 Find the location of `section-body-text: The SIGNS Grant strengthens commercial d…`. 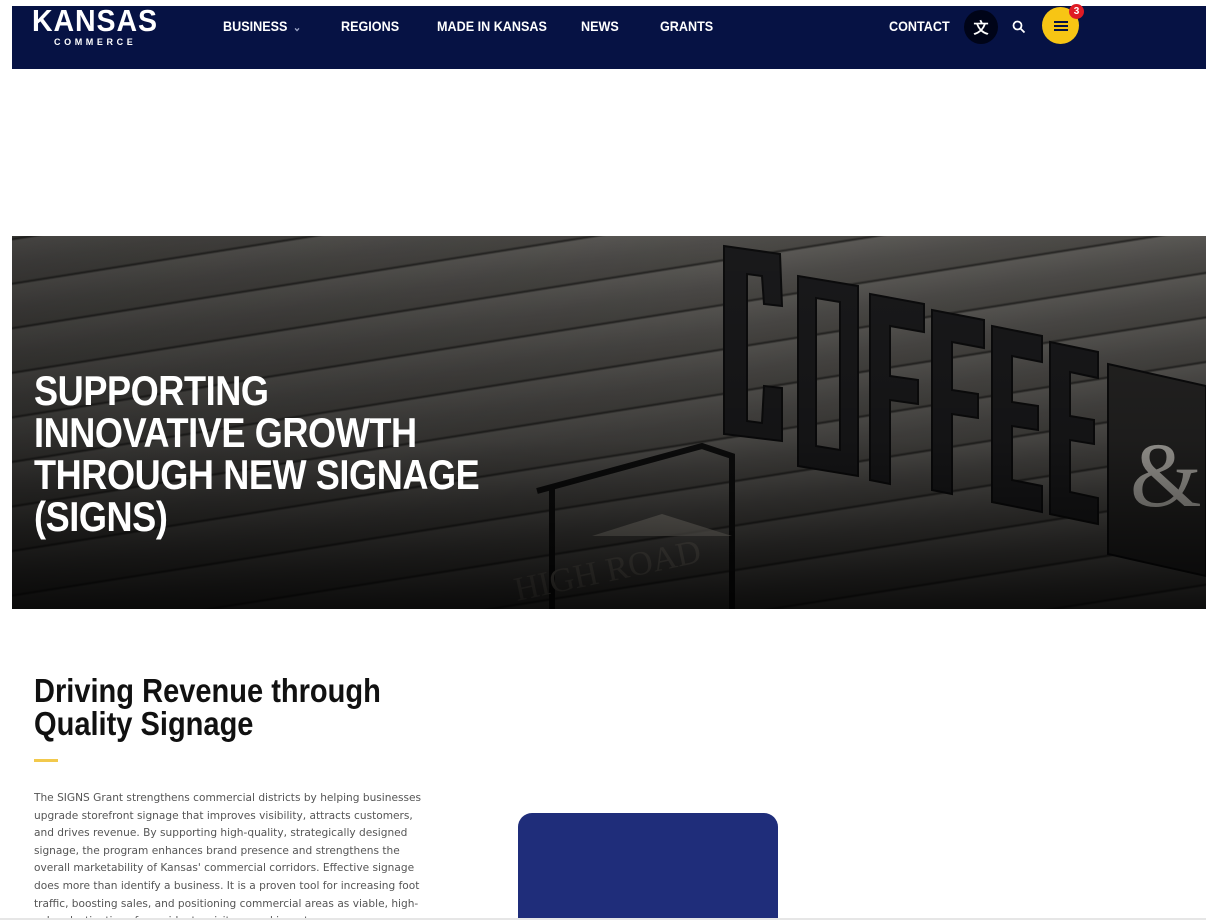

section-body-text: The SIGNS Grant strengthens commercial d… is located at coordinates (228, 856).